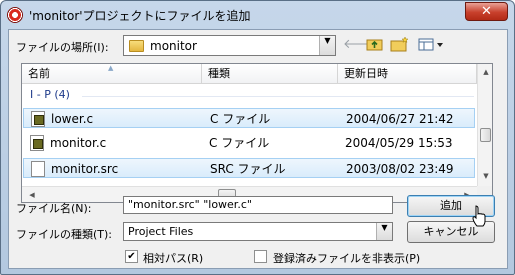 The height and width of the screenshot is (275, 515). I want to click on file-name: lower.c, so click(72, 119).